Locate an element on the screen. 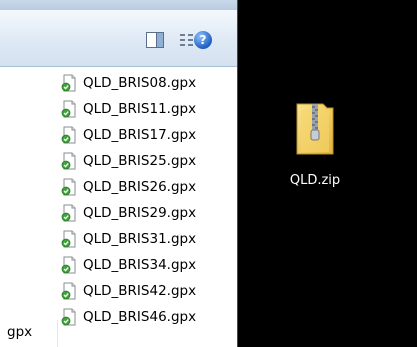 The image size is (417, 347). file-list-item: QLD_BRIS11.gpx is located at coordinates (128, 109).